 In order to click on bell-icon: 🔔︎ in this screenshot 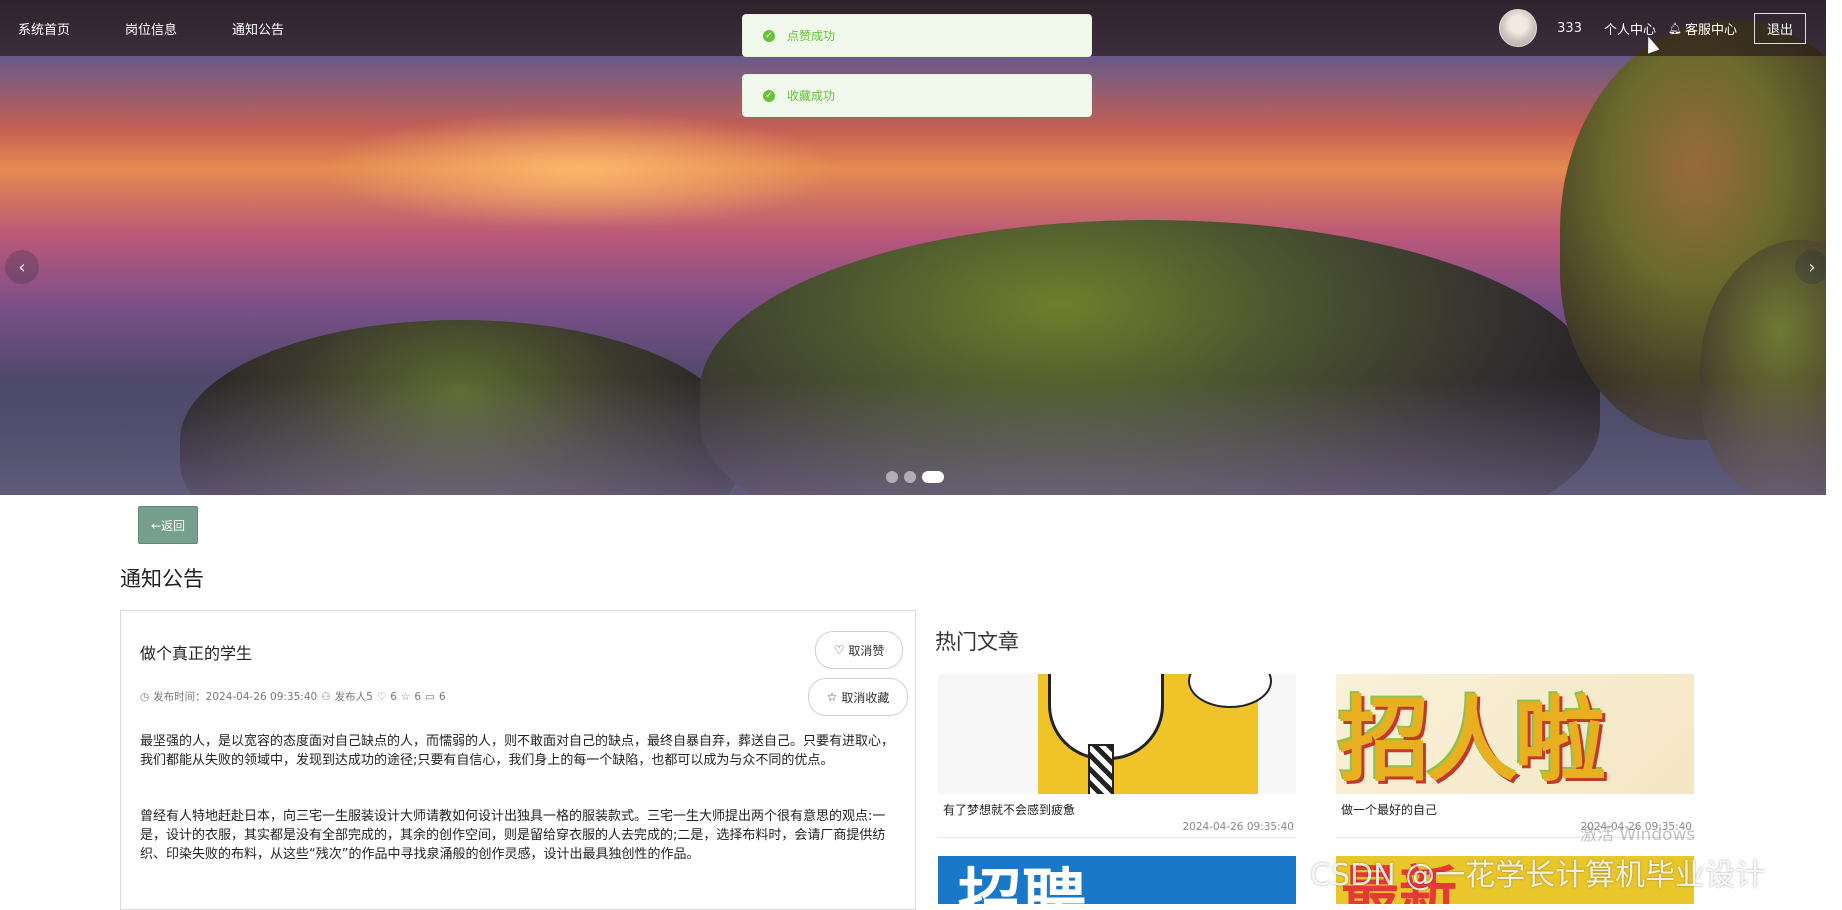, I will do `click(1675, 28)`.